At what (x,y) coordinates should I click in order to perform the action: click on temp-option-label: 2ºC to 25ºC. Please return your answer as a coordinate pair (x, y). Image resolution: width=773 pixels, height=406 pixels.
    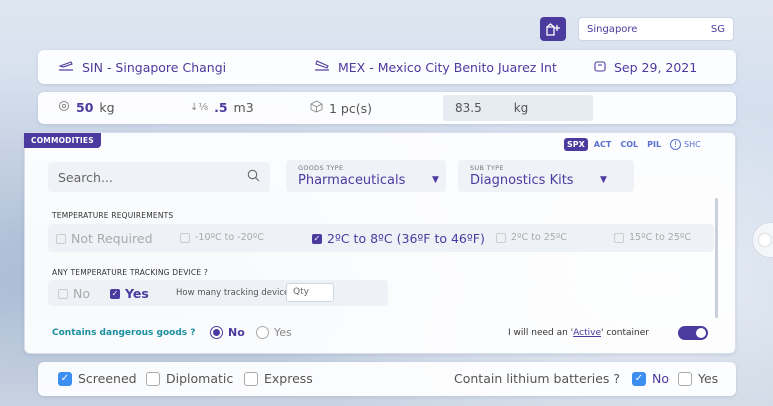
    Looking at the image, I should click on (539, 237).